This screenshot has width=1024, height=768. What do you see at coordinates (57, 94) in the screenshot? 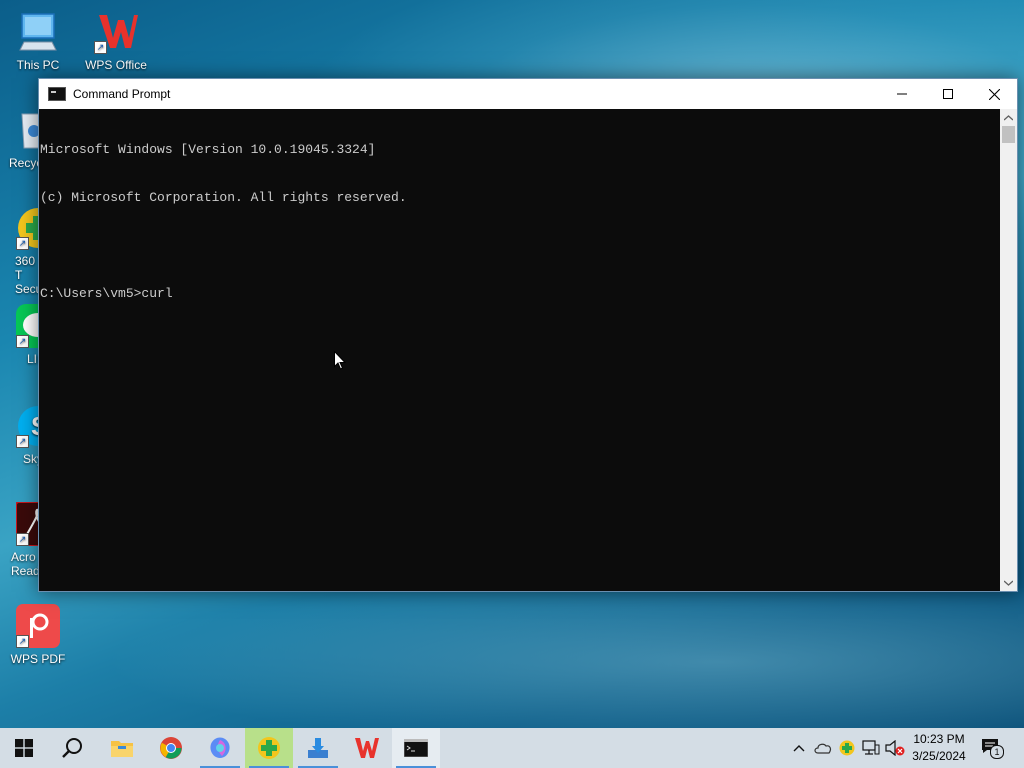
I see `cmd-app-icon` at bounding box center [57, 94].